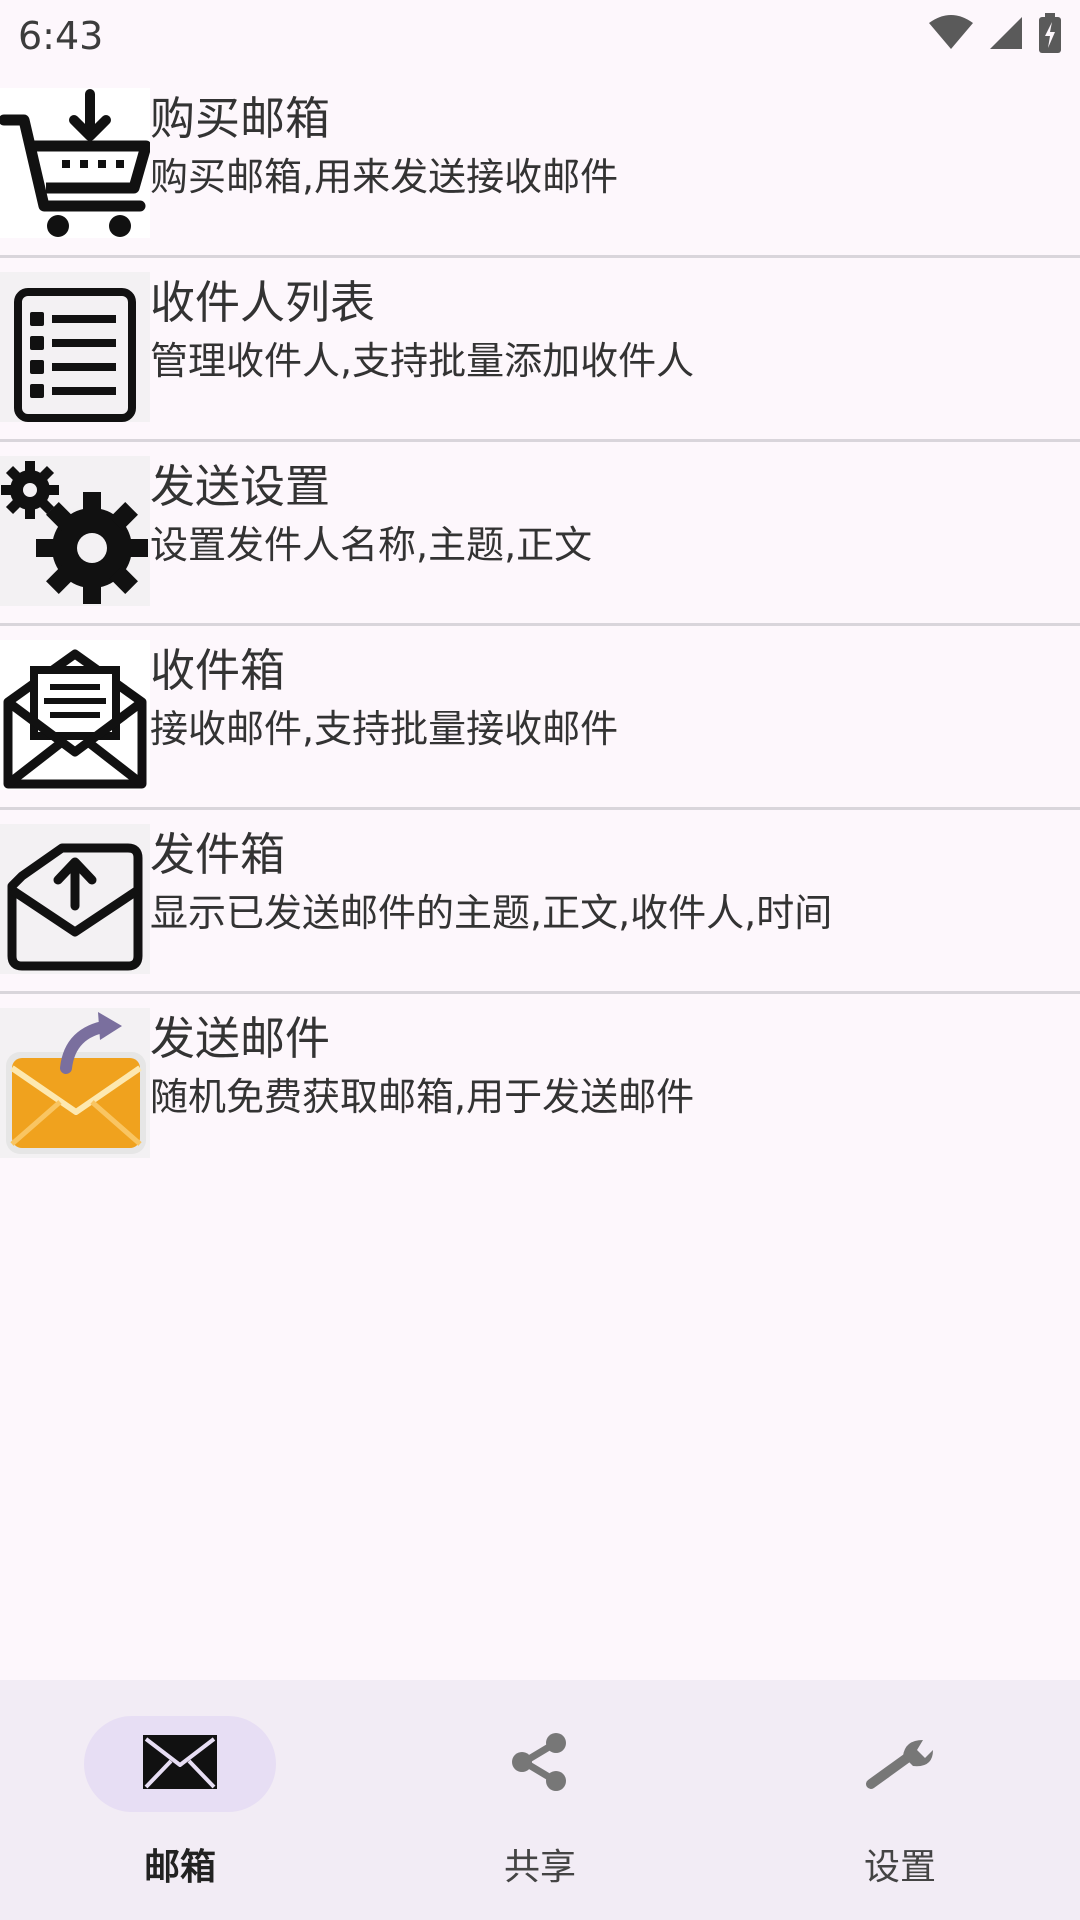 Image resolution: width=1080 pixels, height=1920 pixels. Describe the element at coordinates (218, 854) in the screenshot. I see `item-title: 发件箱` at that location.